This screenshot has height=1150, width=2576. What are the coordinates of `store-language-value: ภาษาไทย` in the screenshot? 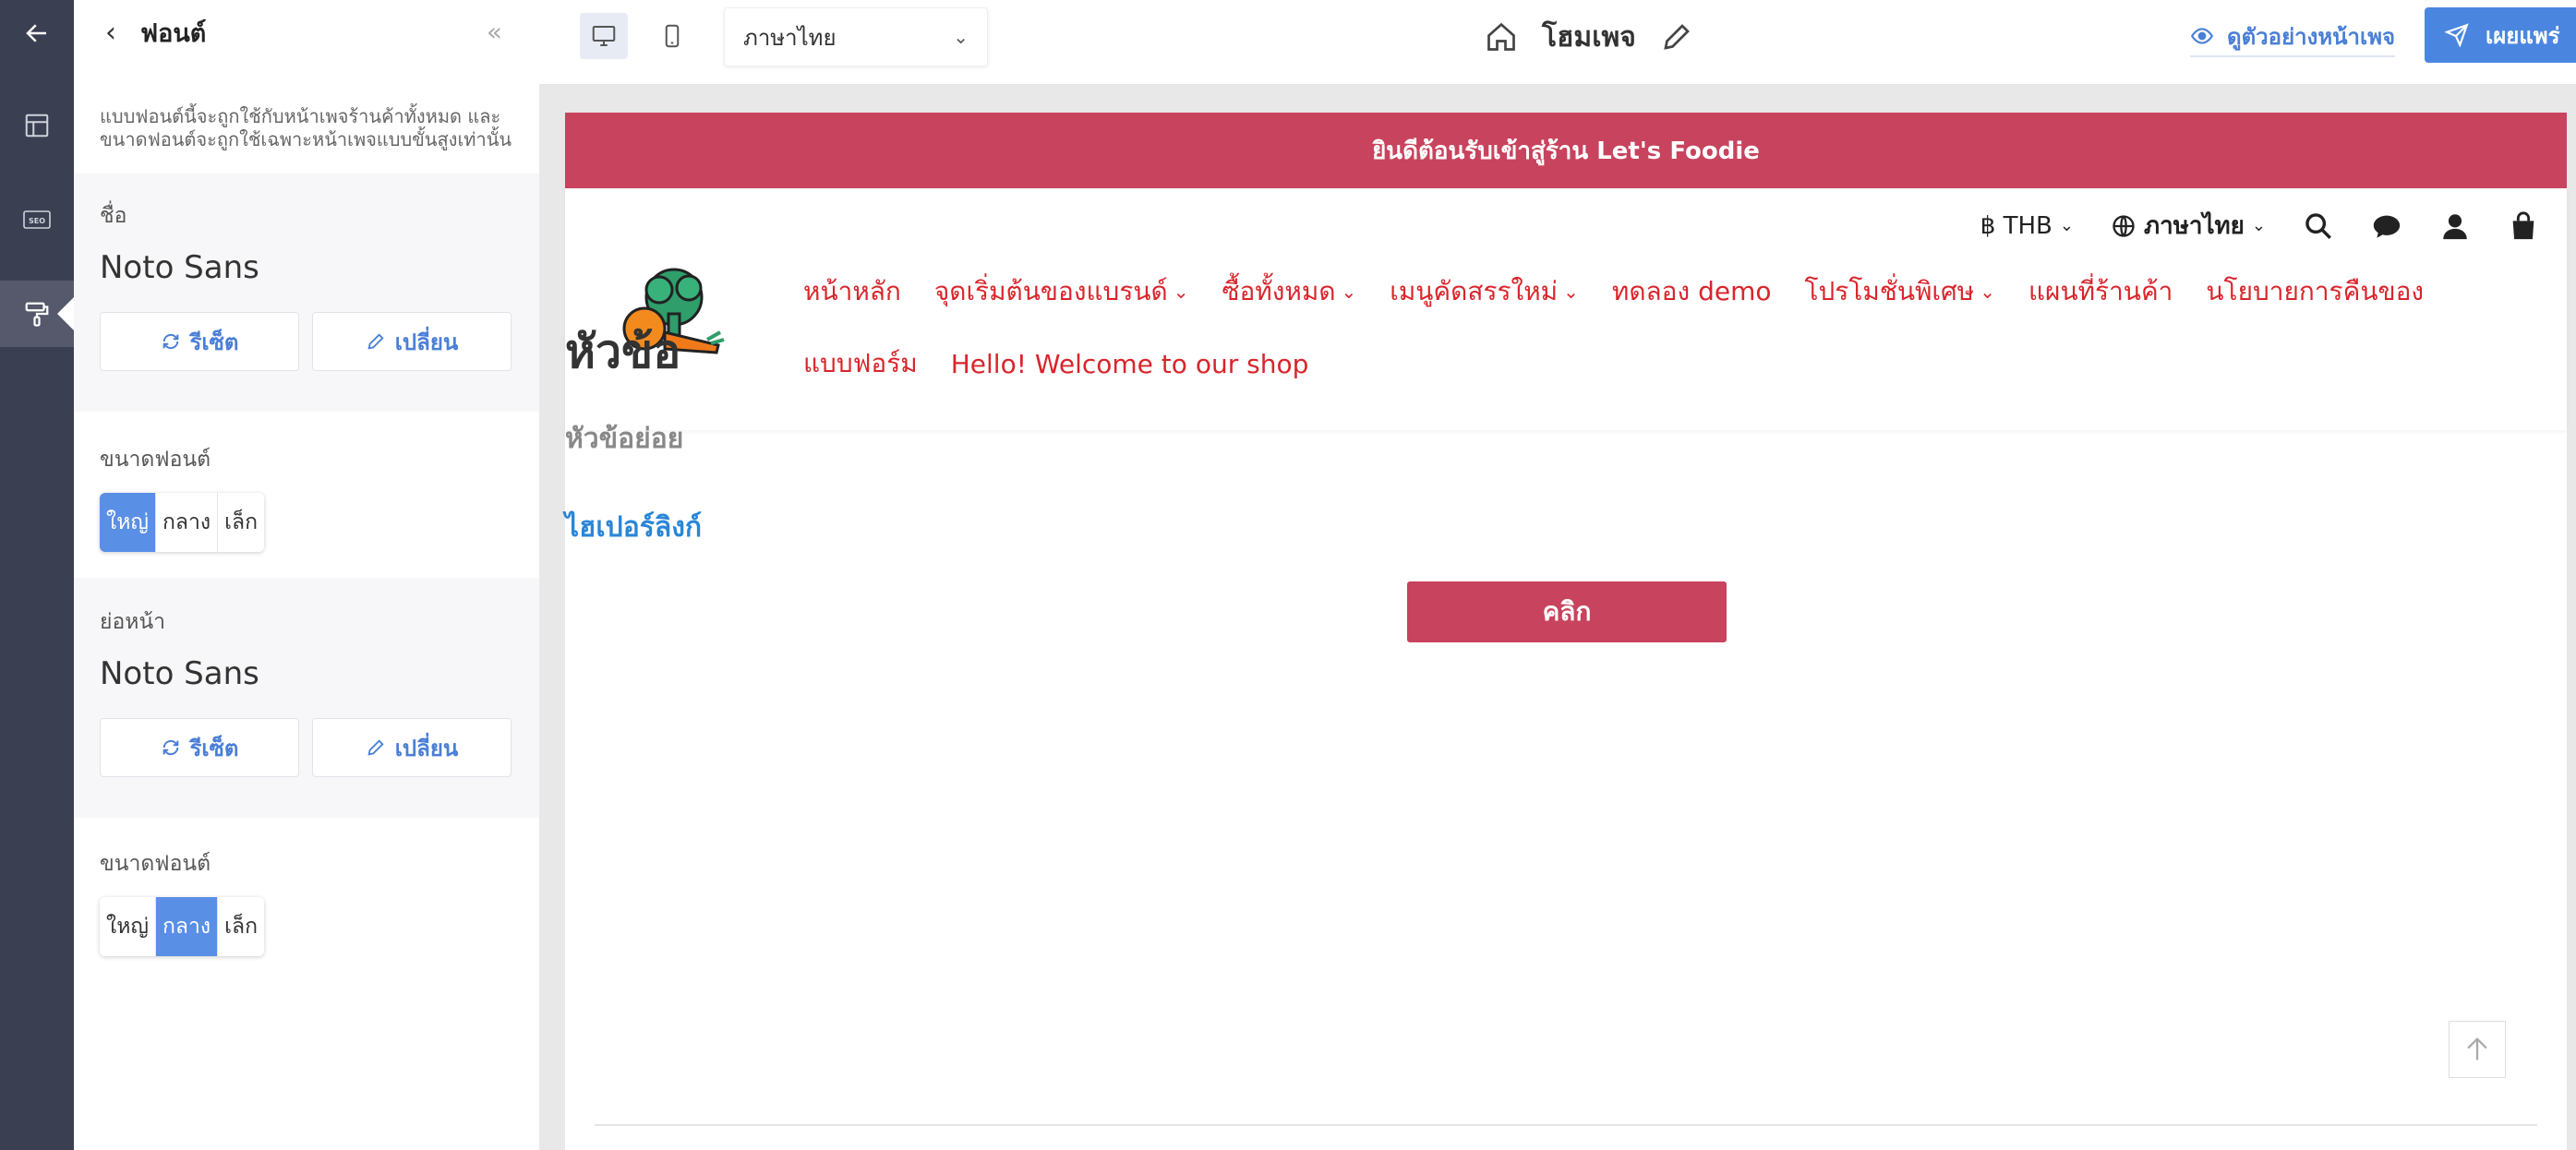 It's located at (2194, 226).